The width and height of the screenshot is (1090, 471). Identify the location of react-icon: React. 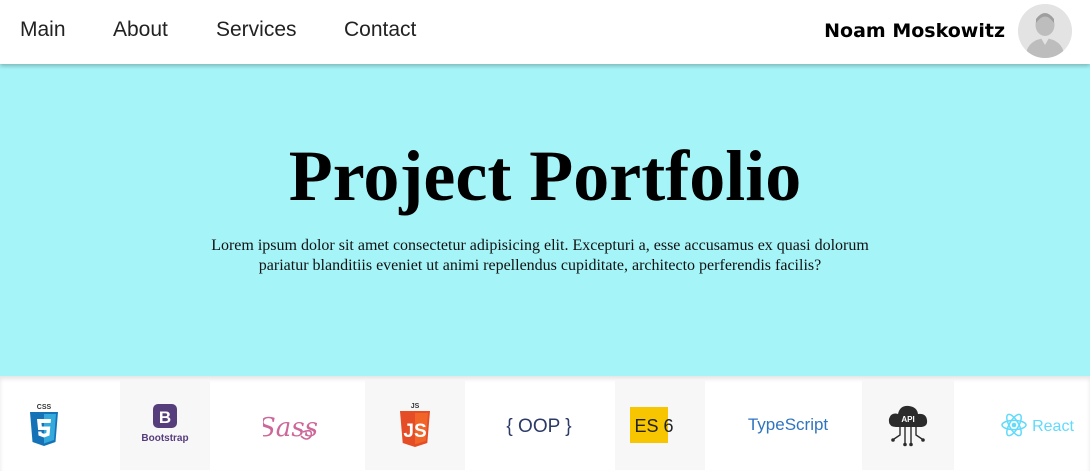
(1037, 425).